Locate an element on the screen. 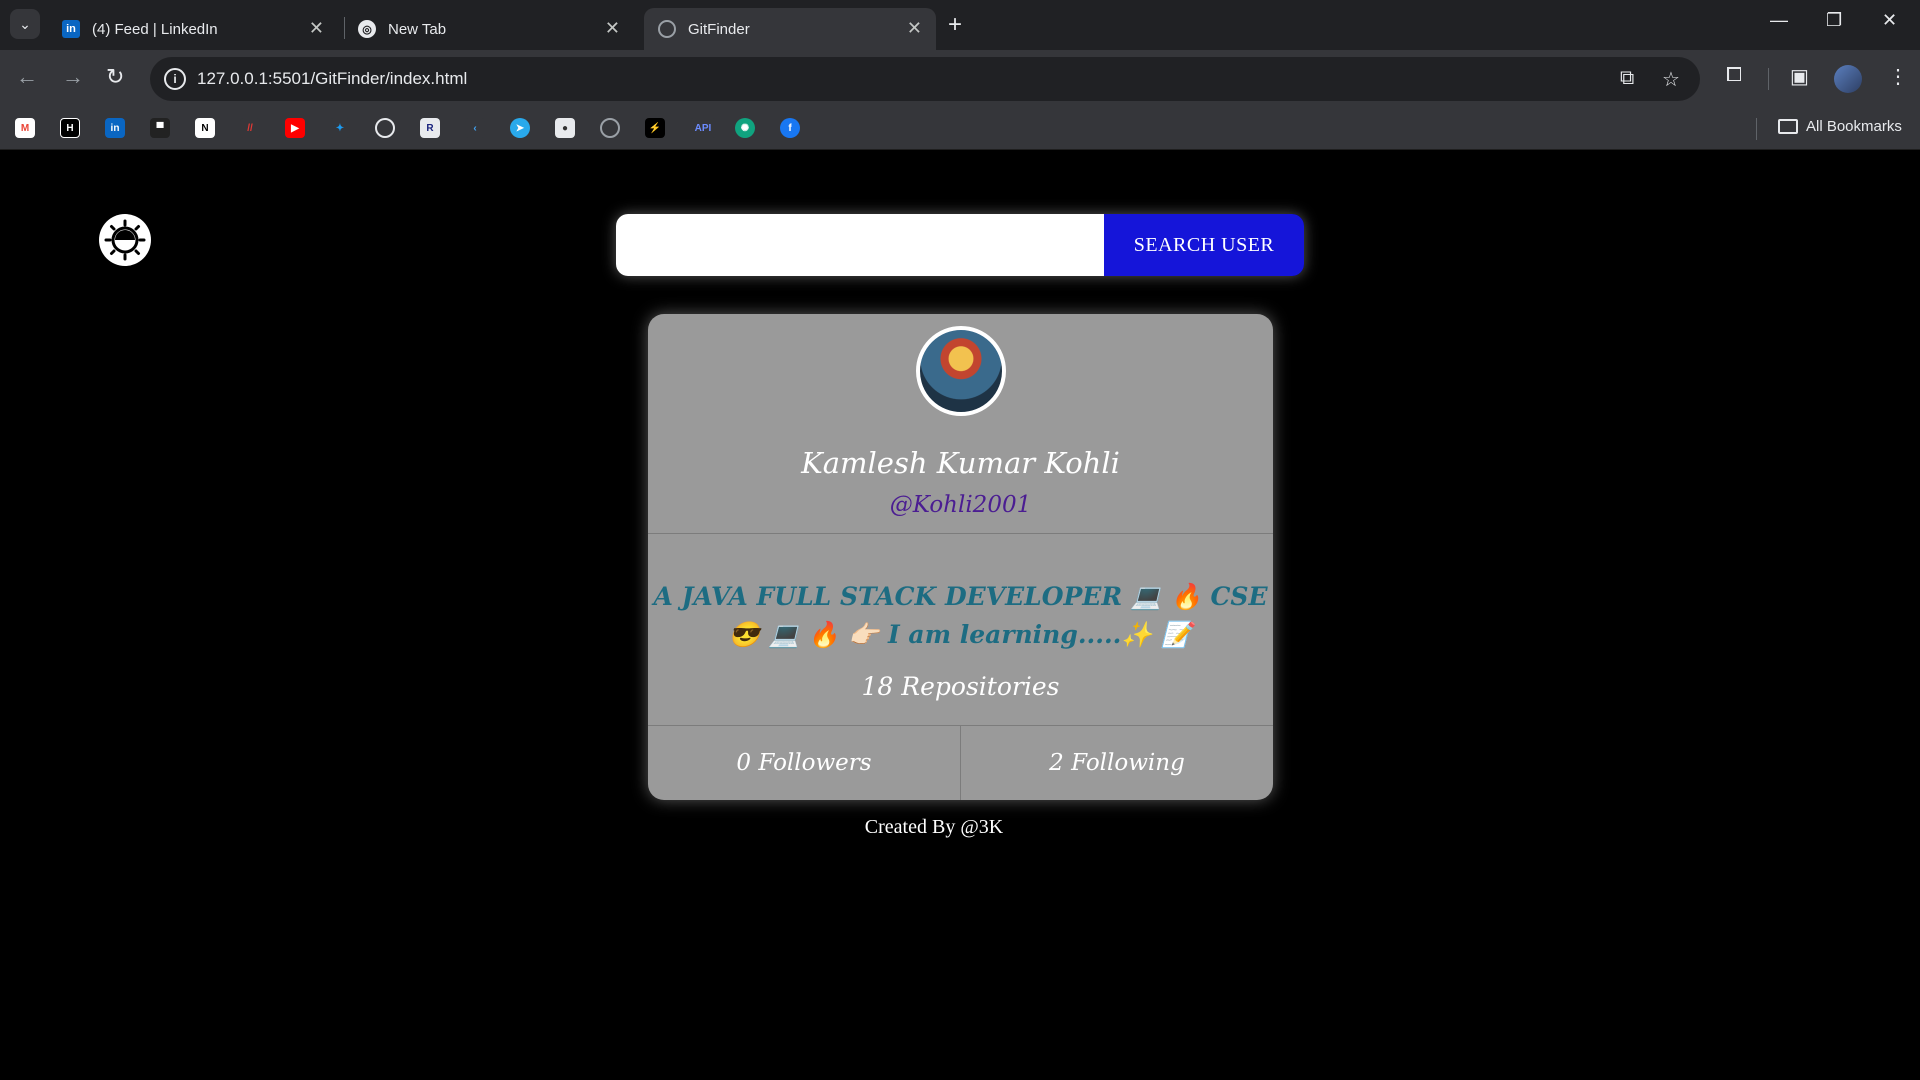 The width and height of the screenshot is (1920, 1080). following-count: 2 Following is located at coordinates (1116, 763).